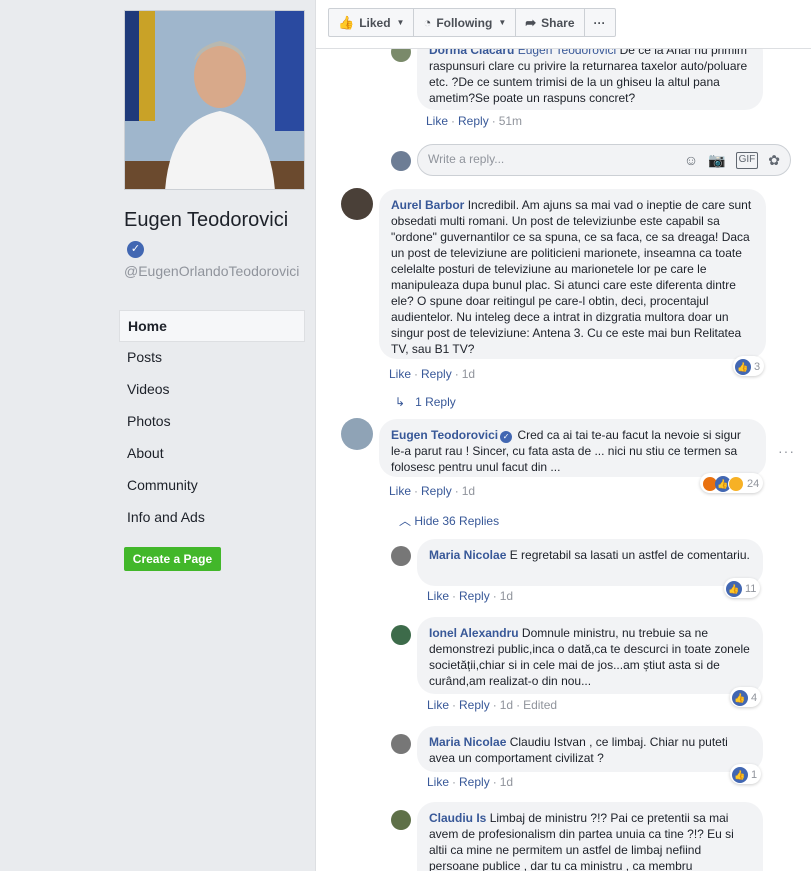 This screenshot has height=871, width=811. What do you see at coordinates (435, 402) in the screenshot?
I see `view-replies-label: 1 Reply` at bounding box center [435, 402].